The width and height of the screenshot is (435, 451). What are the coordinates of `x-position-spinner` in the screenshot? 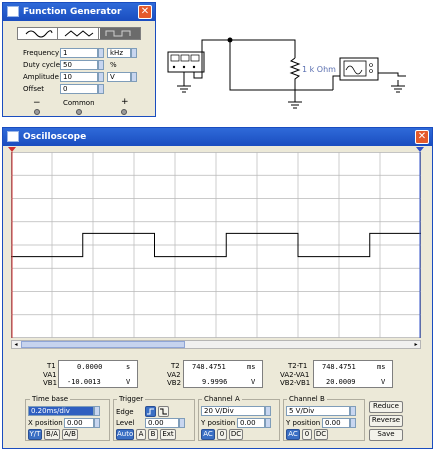 It's located at (97, 423).